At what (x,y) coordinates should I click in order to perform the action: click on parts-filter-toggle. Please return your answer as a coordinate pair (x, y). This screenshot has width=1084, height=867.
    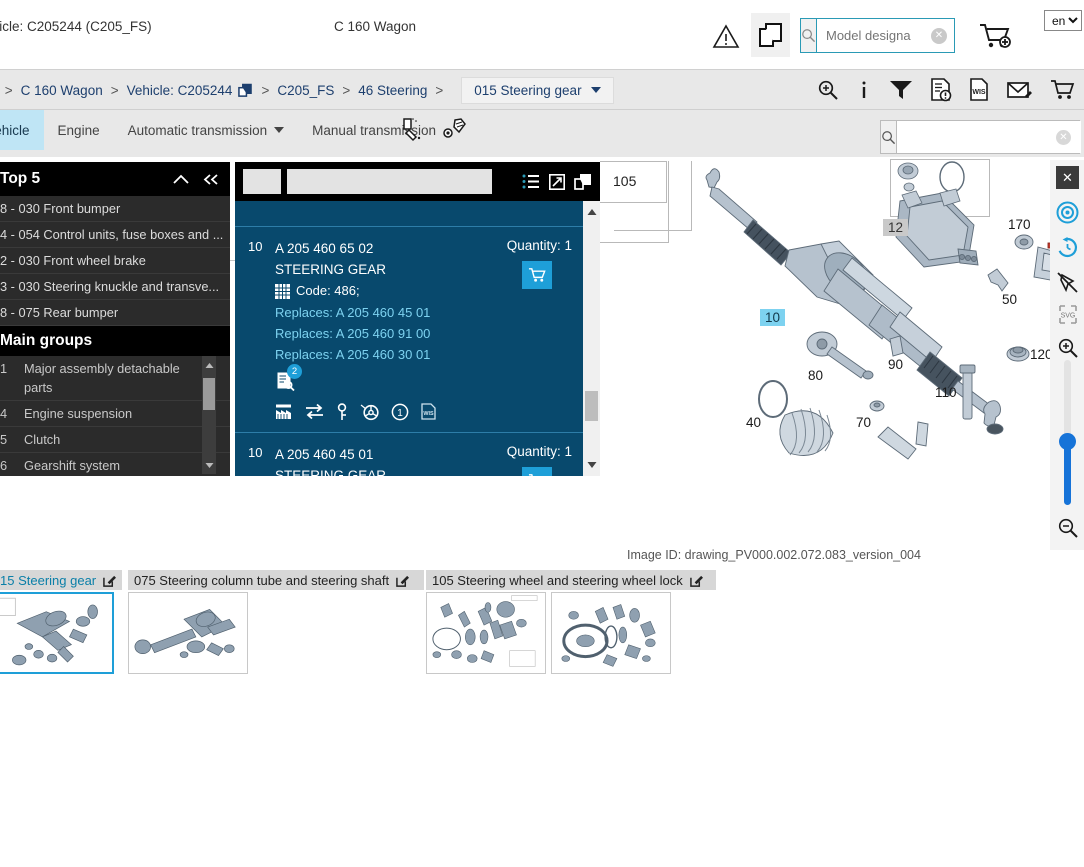
    Looking at the image, I should click on (262, 181).